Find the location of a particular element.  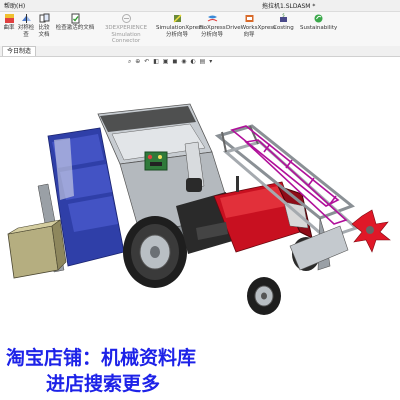

3dexperience-label: 3DEXPERIENCE Simulation Connector is located at coordinates (126, 34).